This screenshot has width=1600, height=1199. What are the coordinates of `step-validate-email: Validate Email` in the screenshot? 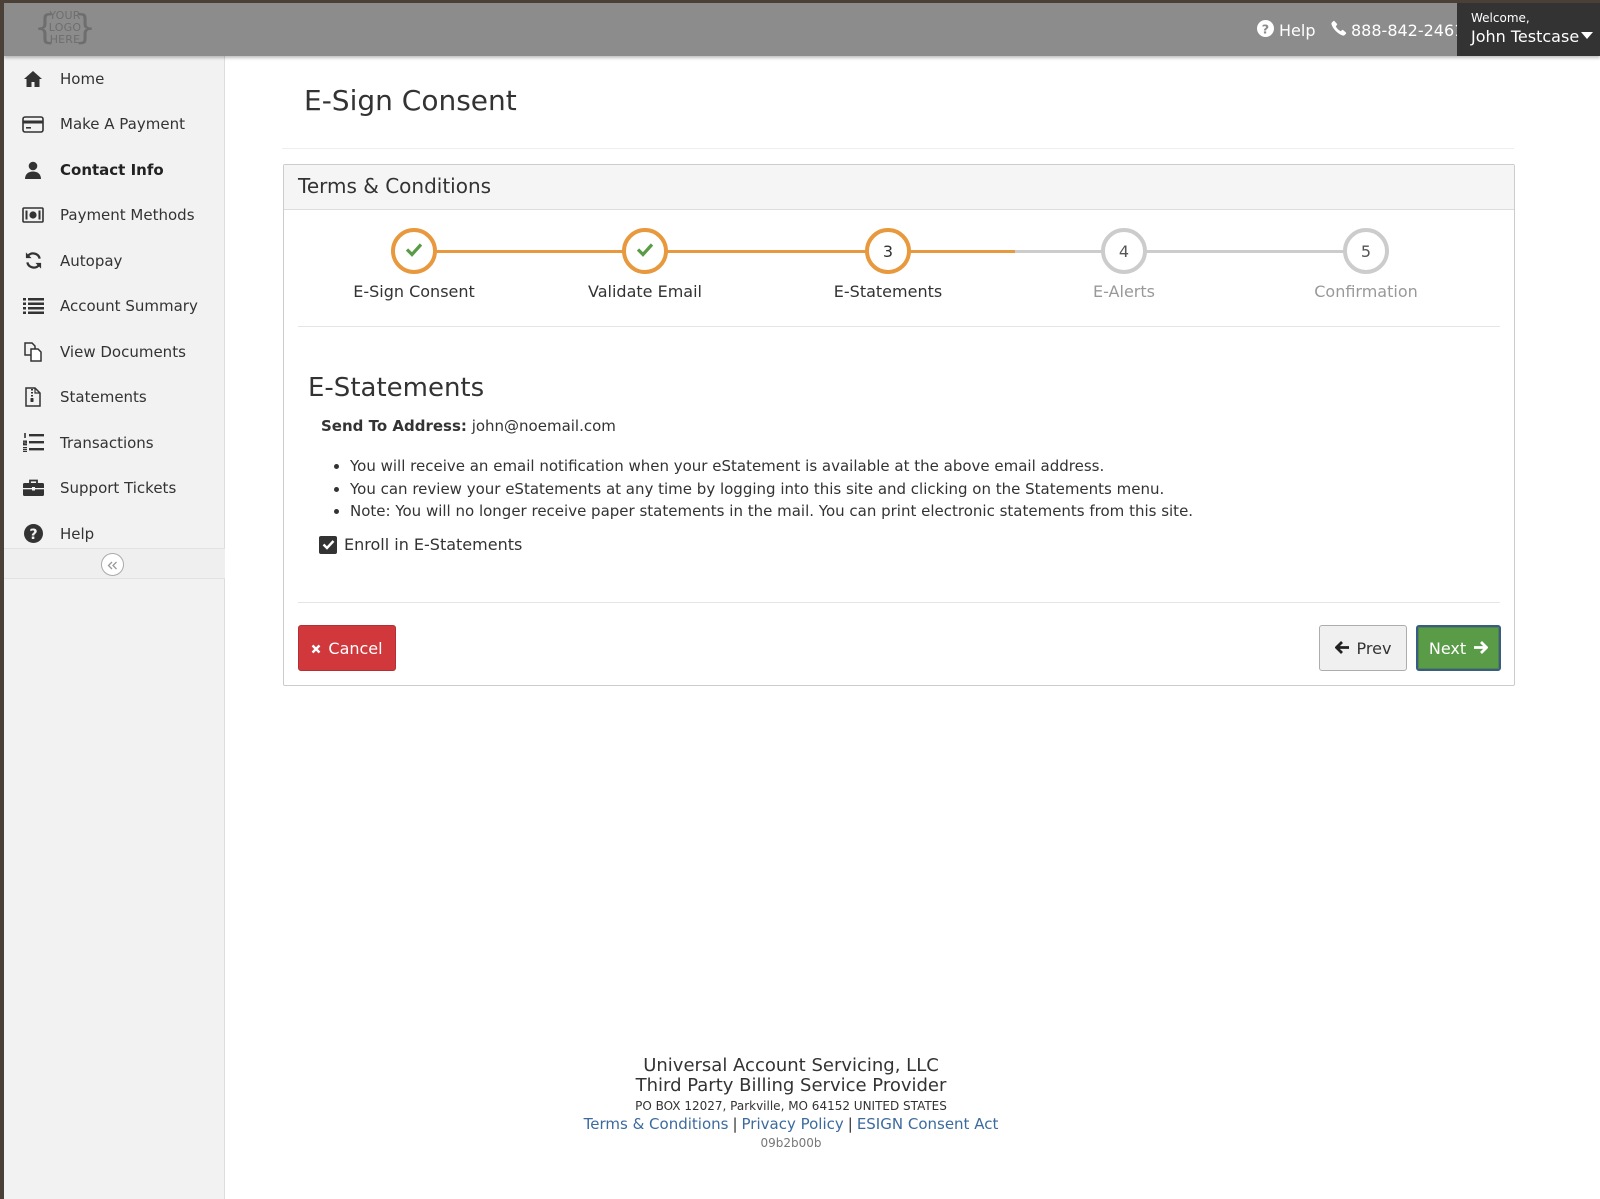 It's located at (645, 264).